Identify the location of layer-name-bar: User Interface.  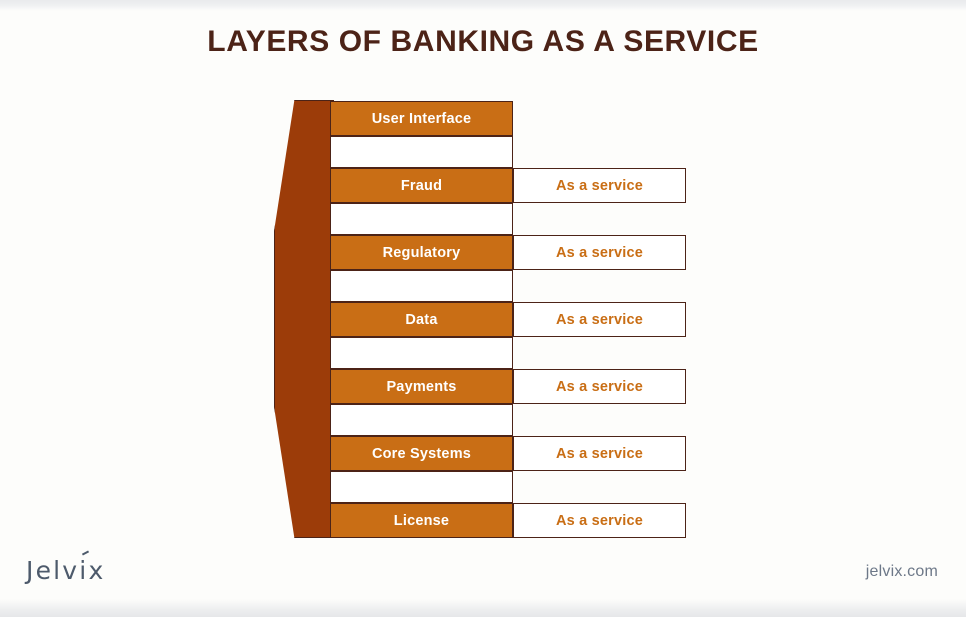
(421, 118).